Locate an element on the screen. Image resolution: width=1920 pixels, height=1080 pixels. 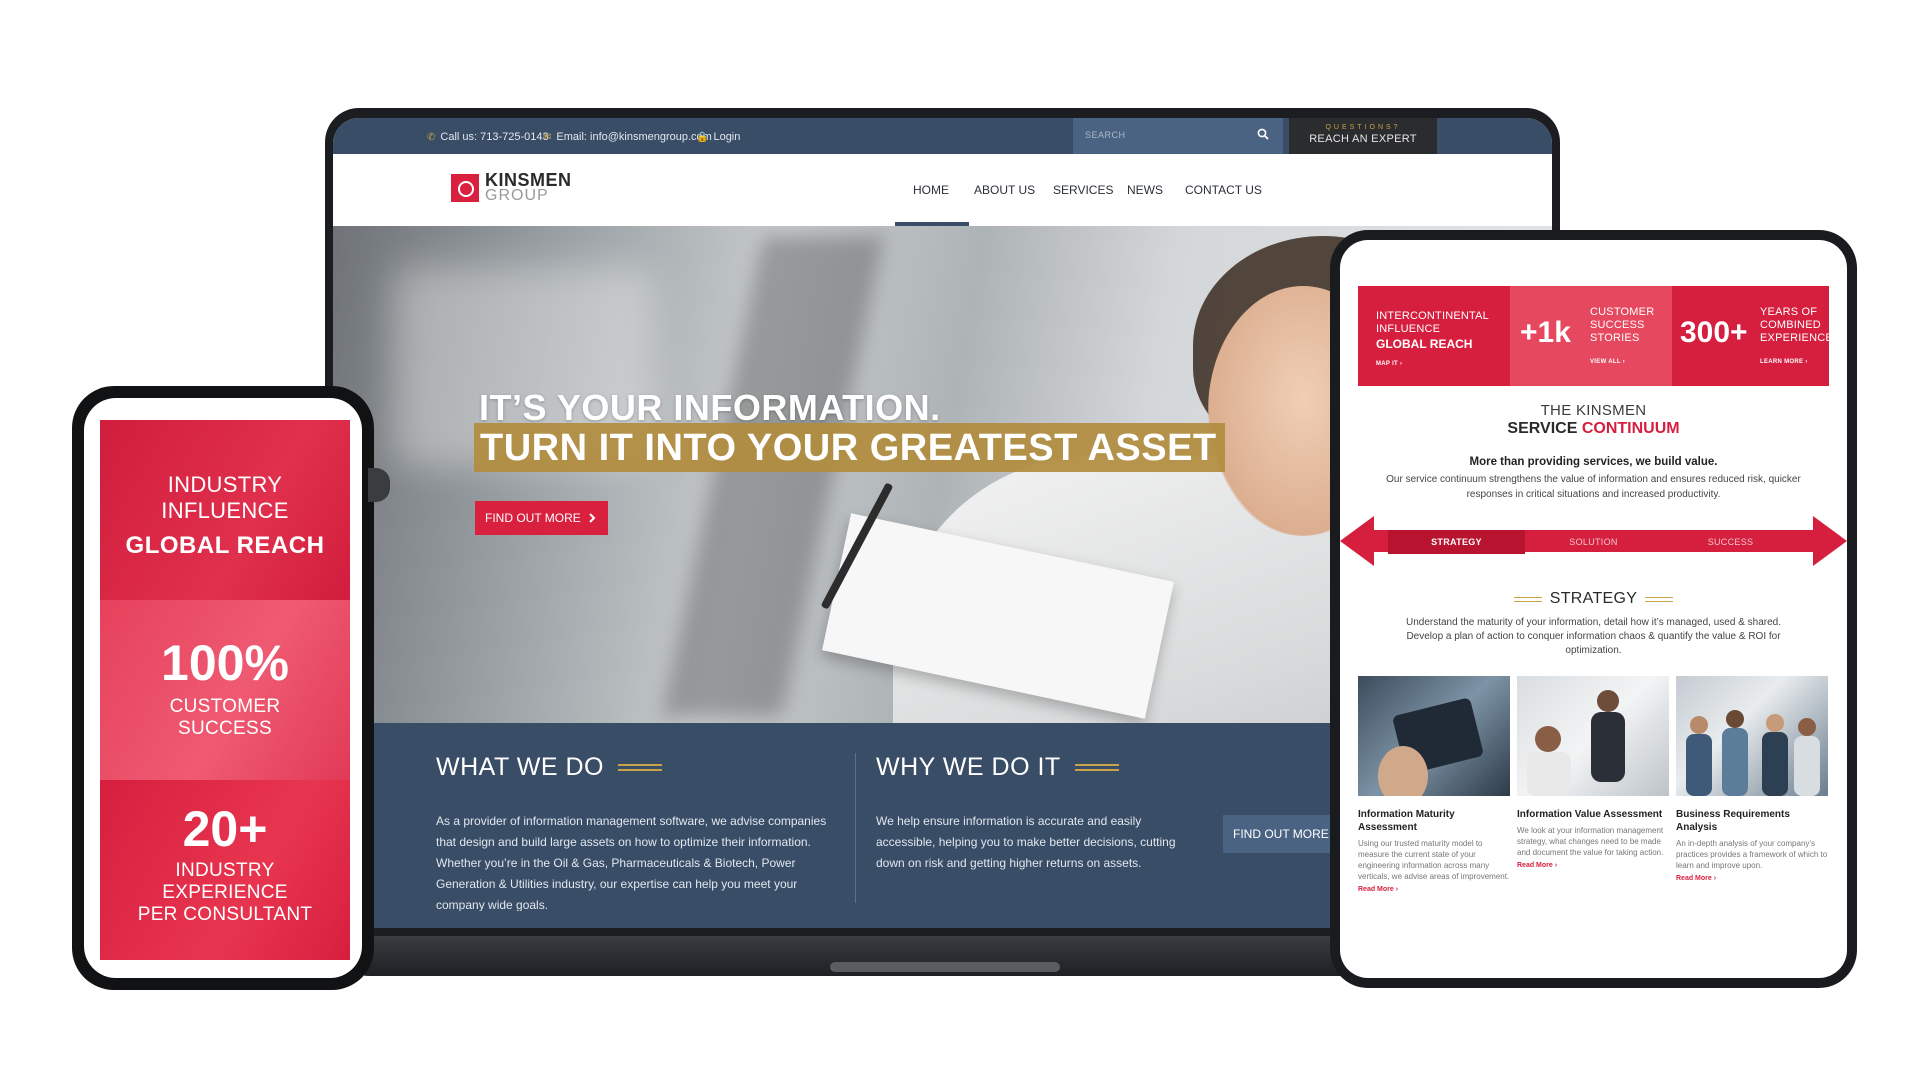
stat3-line2: COMBINED is located at coordinates (1790, 325).